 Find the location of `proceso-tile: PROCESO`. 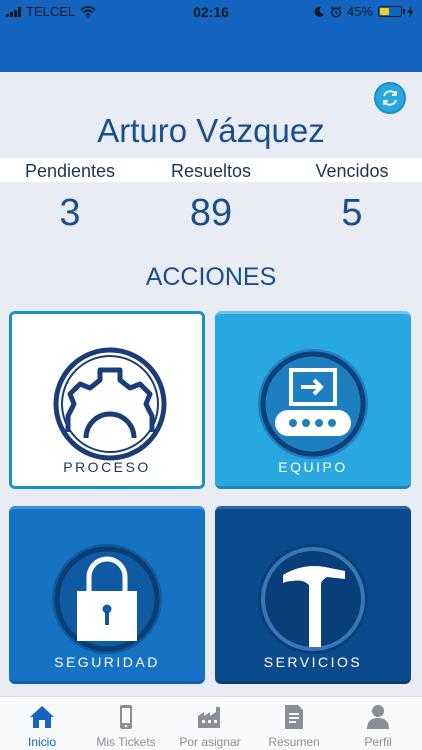

proceso-tile: PROCESO is located at coordinates (107, 400).